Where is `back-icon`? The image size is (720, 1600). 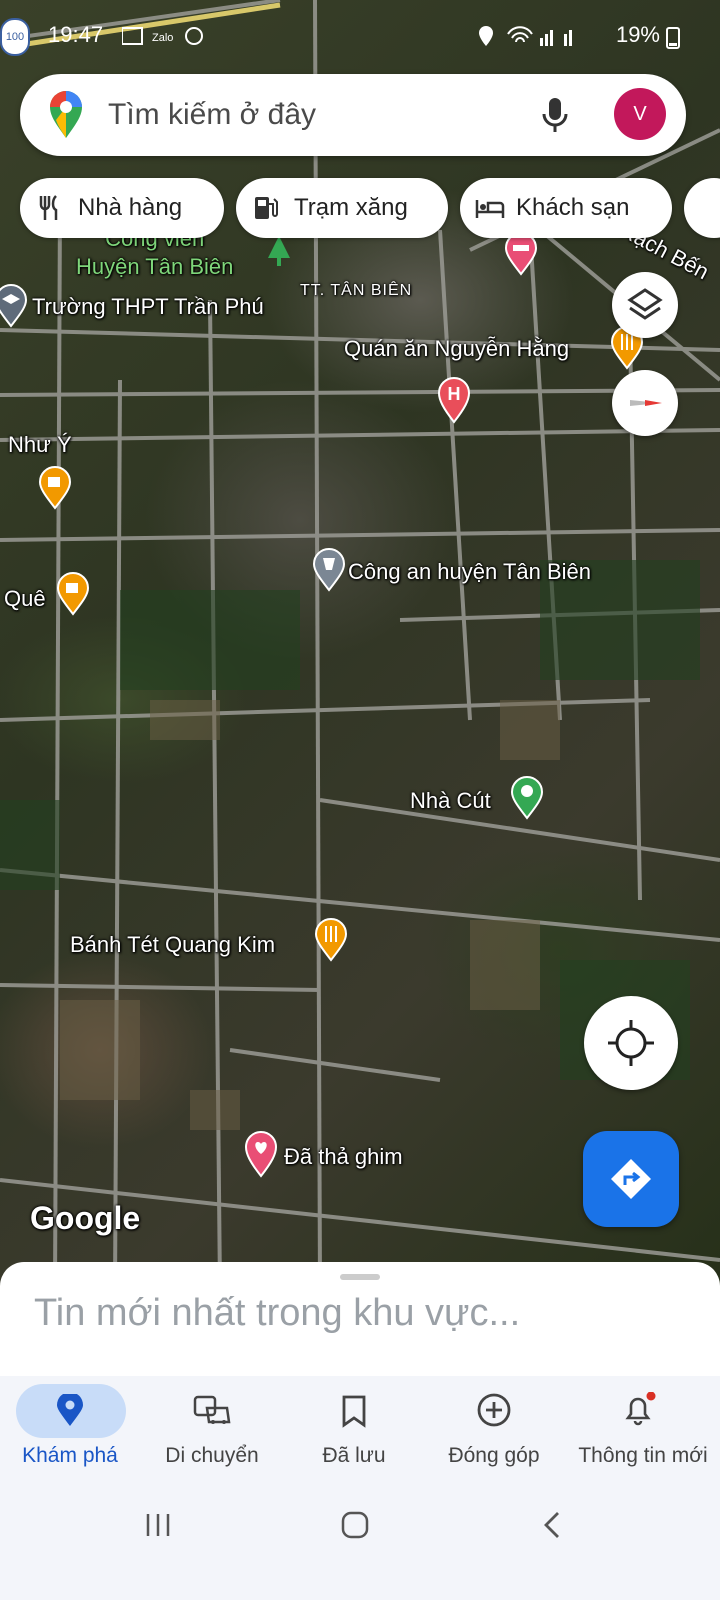 back-icon is located at coordinates (552, 1525).